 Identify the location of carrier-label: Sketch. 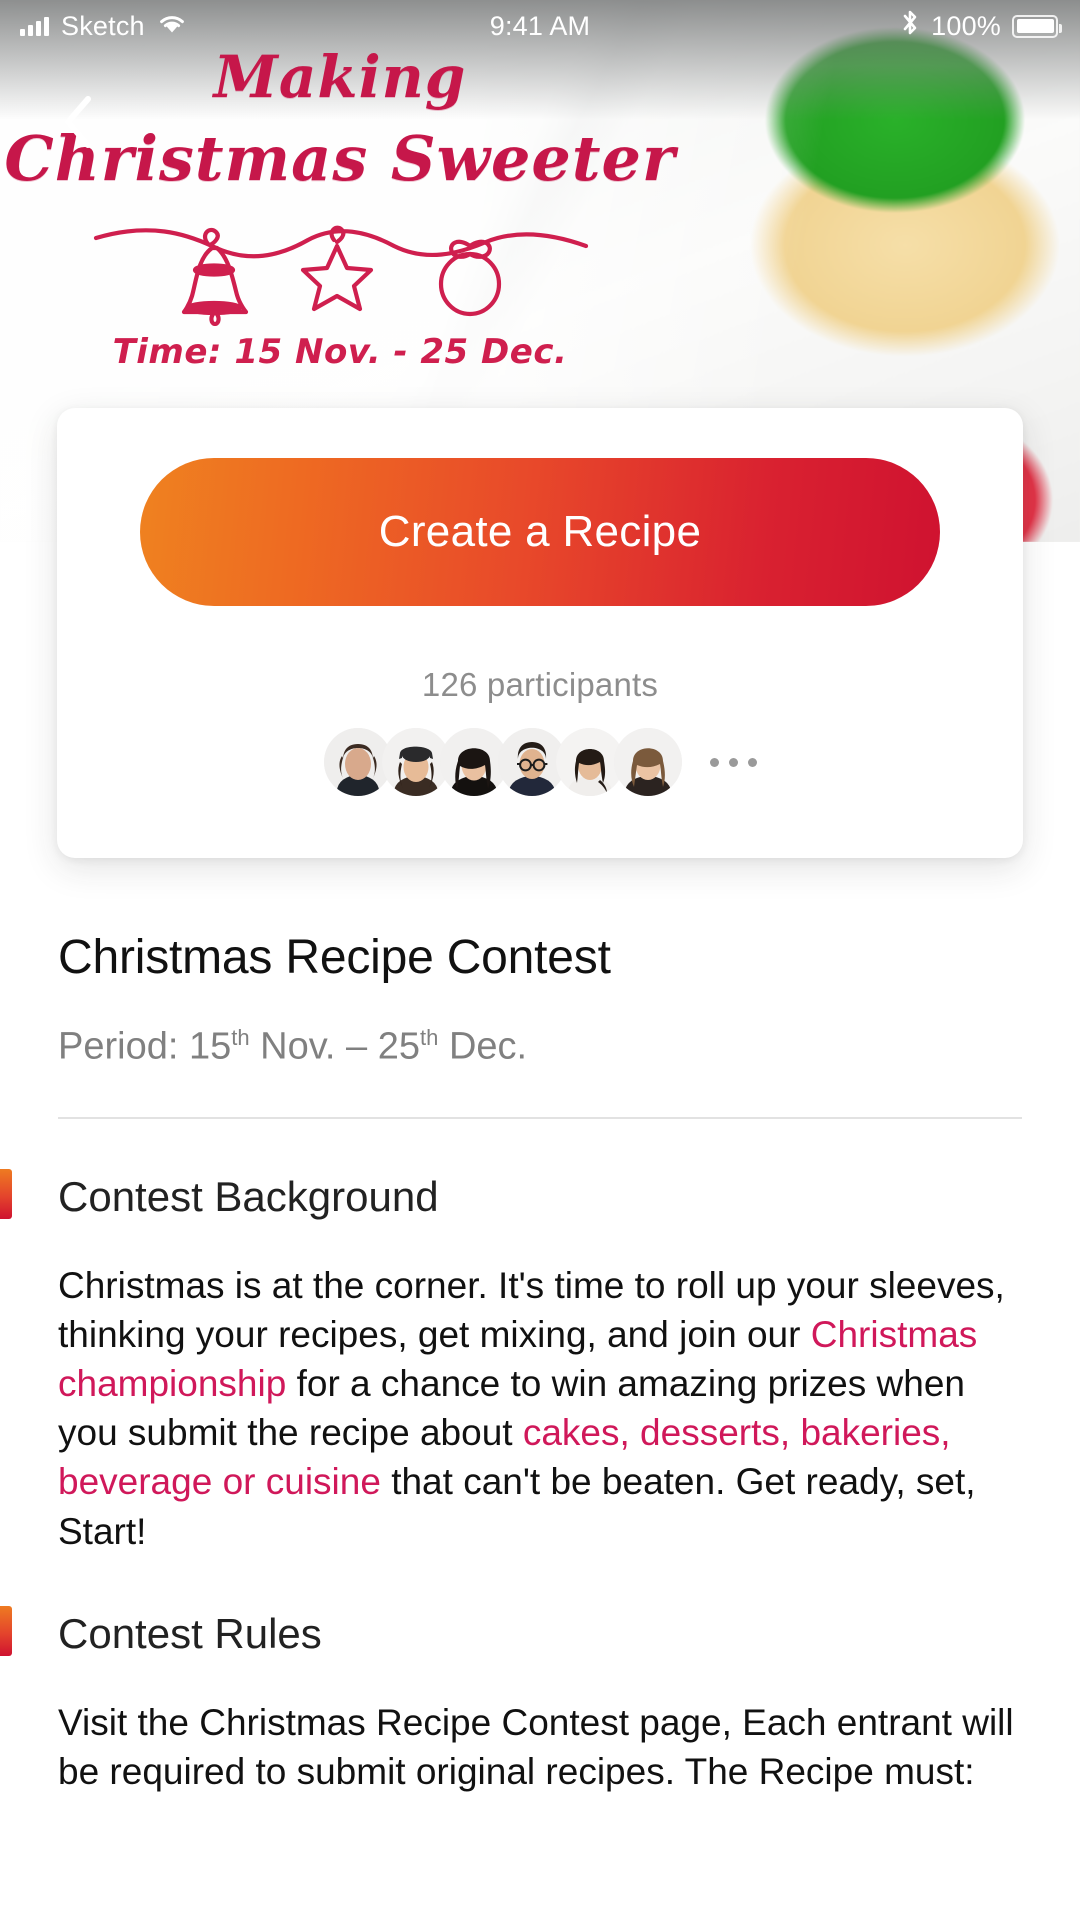
(103, 25).